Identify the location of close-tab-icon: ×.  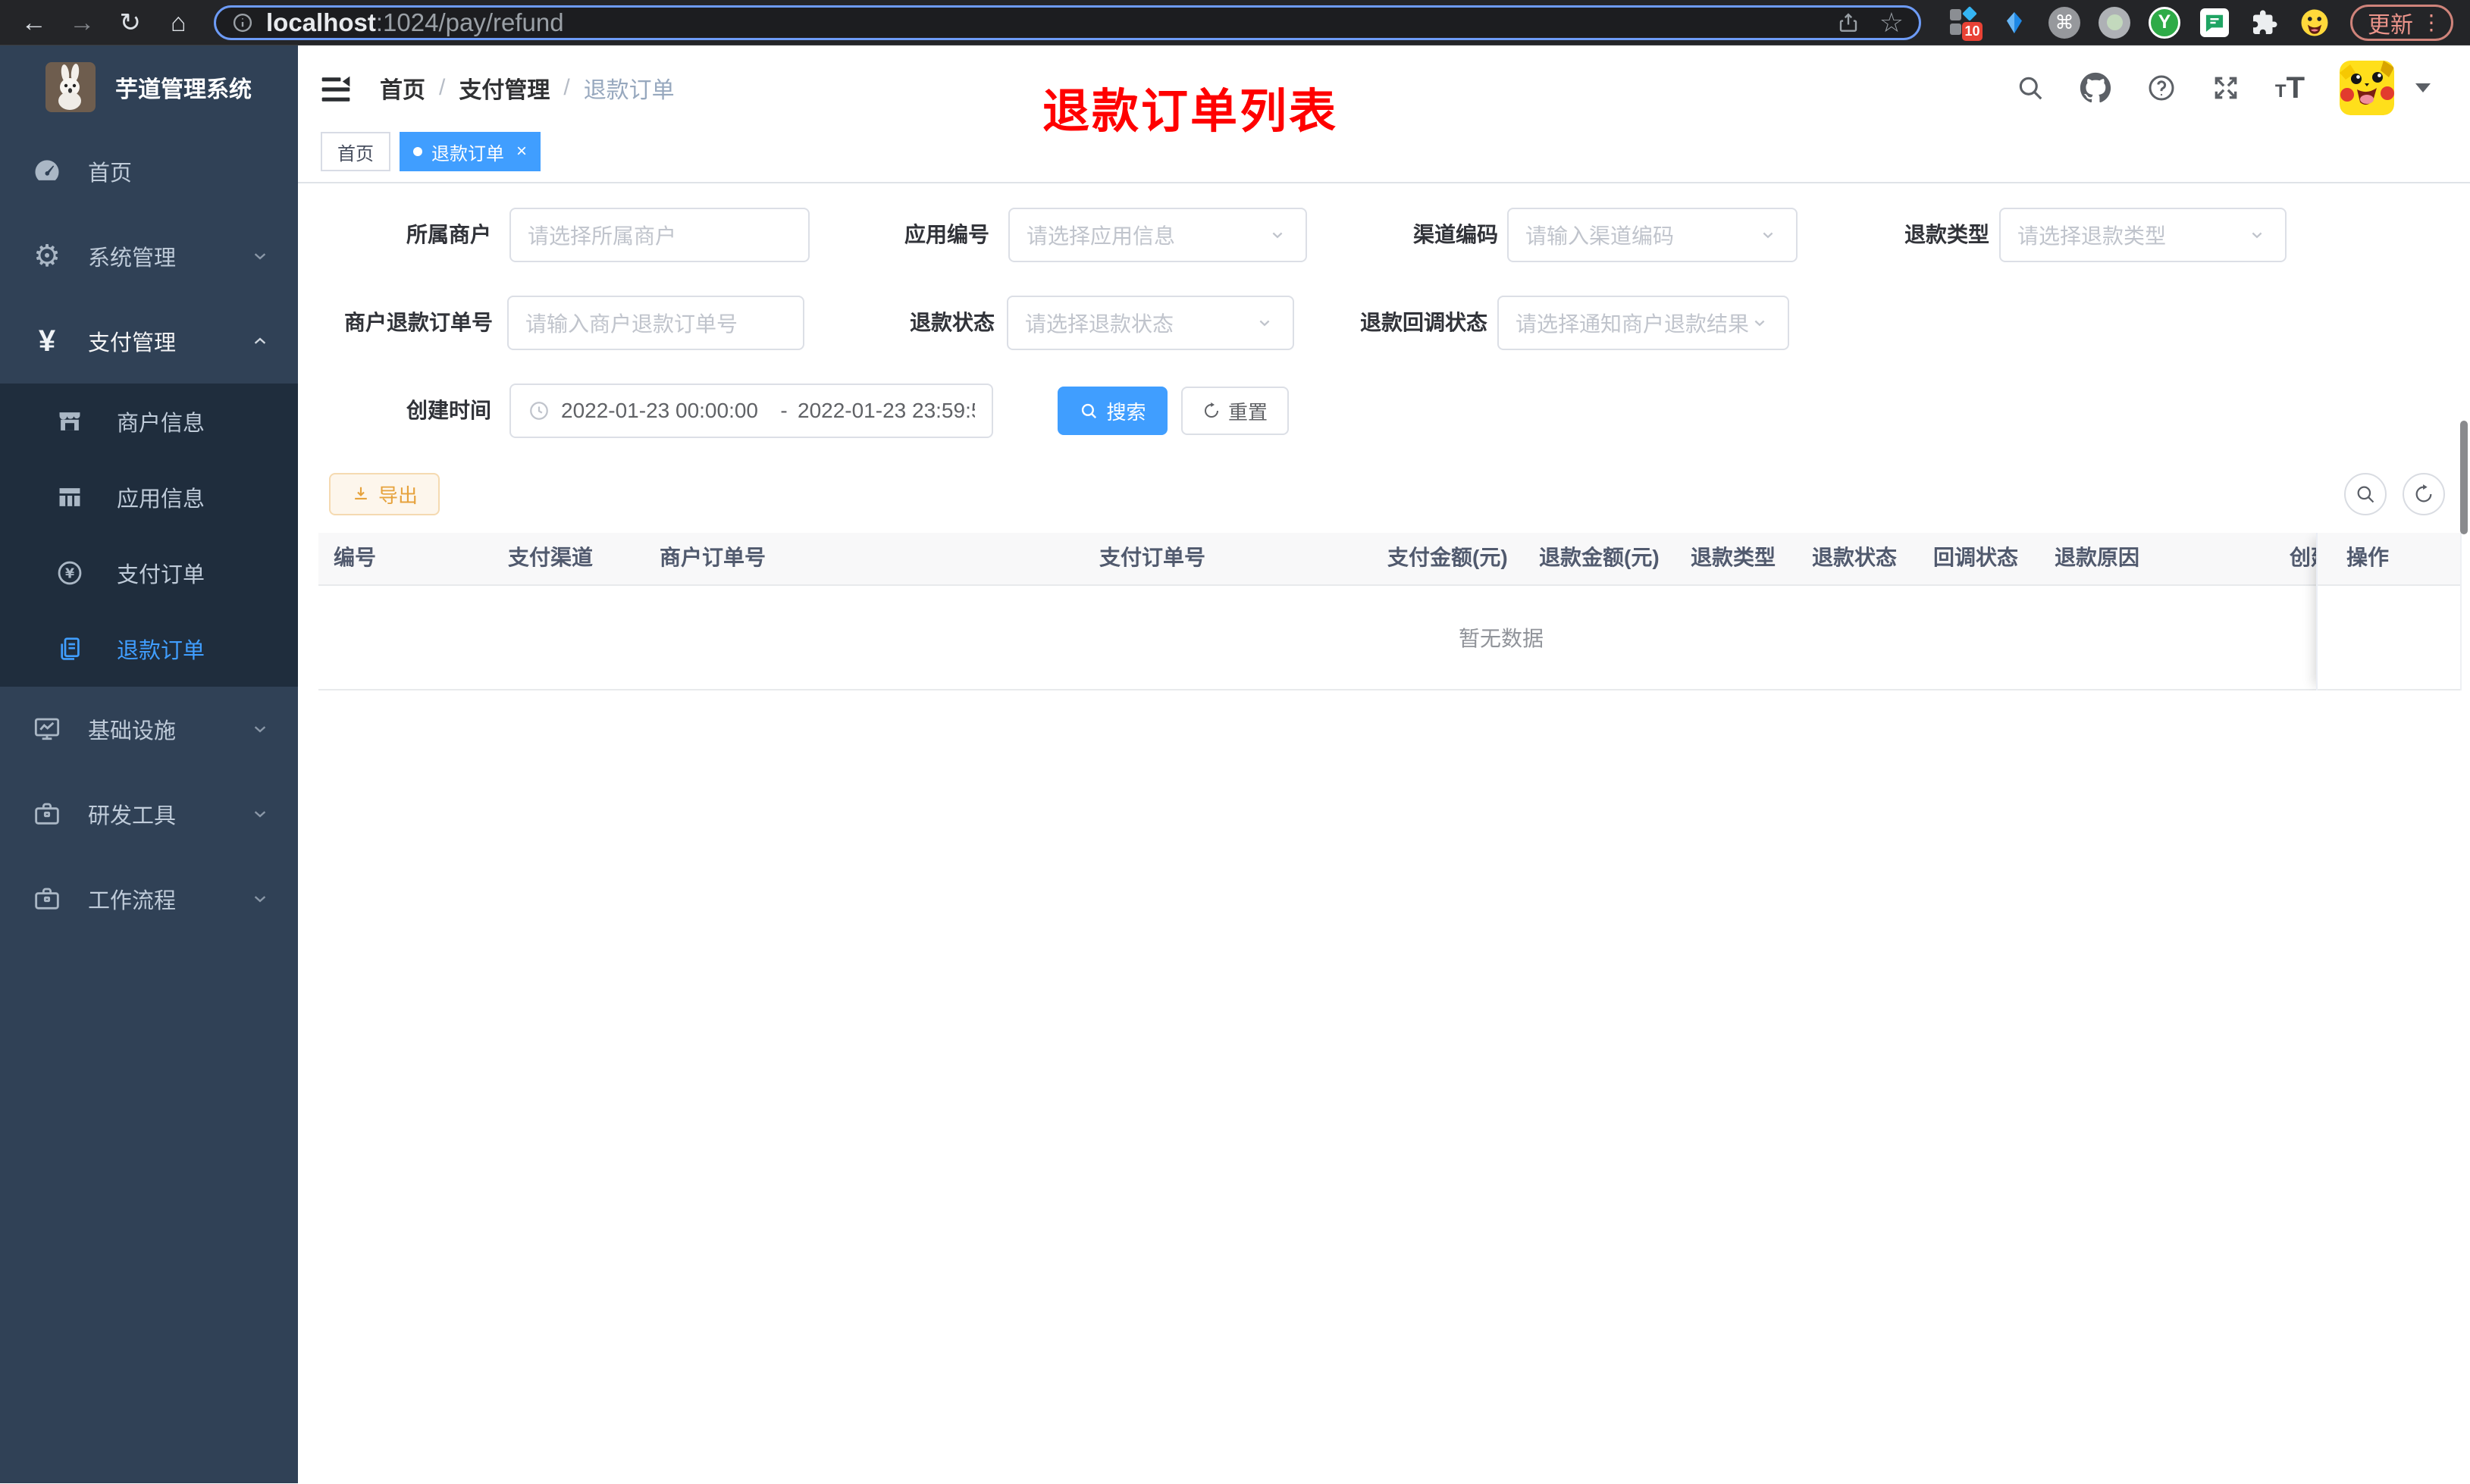
(521, 151).